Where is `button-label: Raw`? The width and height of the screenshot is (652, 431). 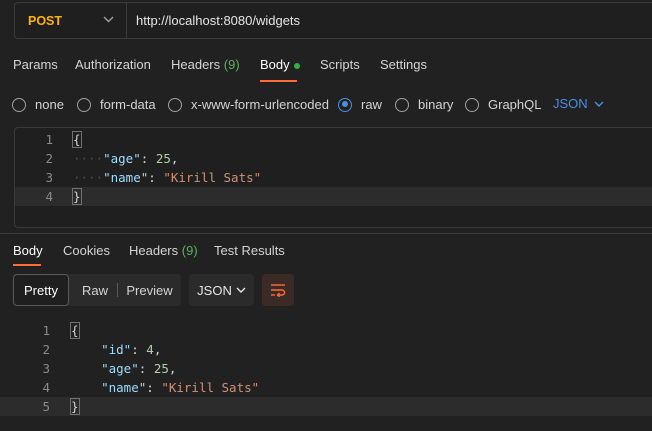
button-label: Raw is located at coordinates (94, 290).